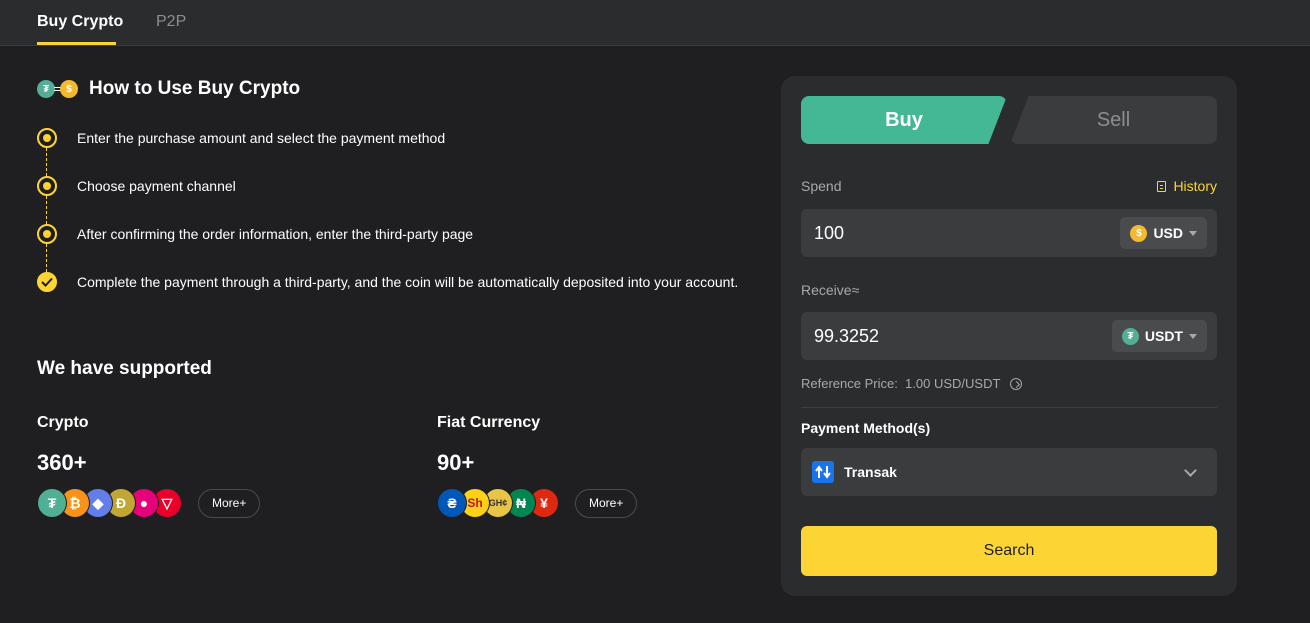 This screenshot has height=623, width=1310. Describe the element at coordinates (866, 428) in the screenshot. I see `payment-method-label: Payment Method(s)` at that location.